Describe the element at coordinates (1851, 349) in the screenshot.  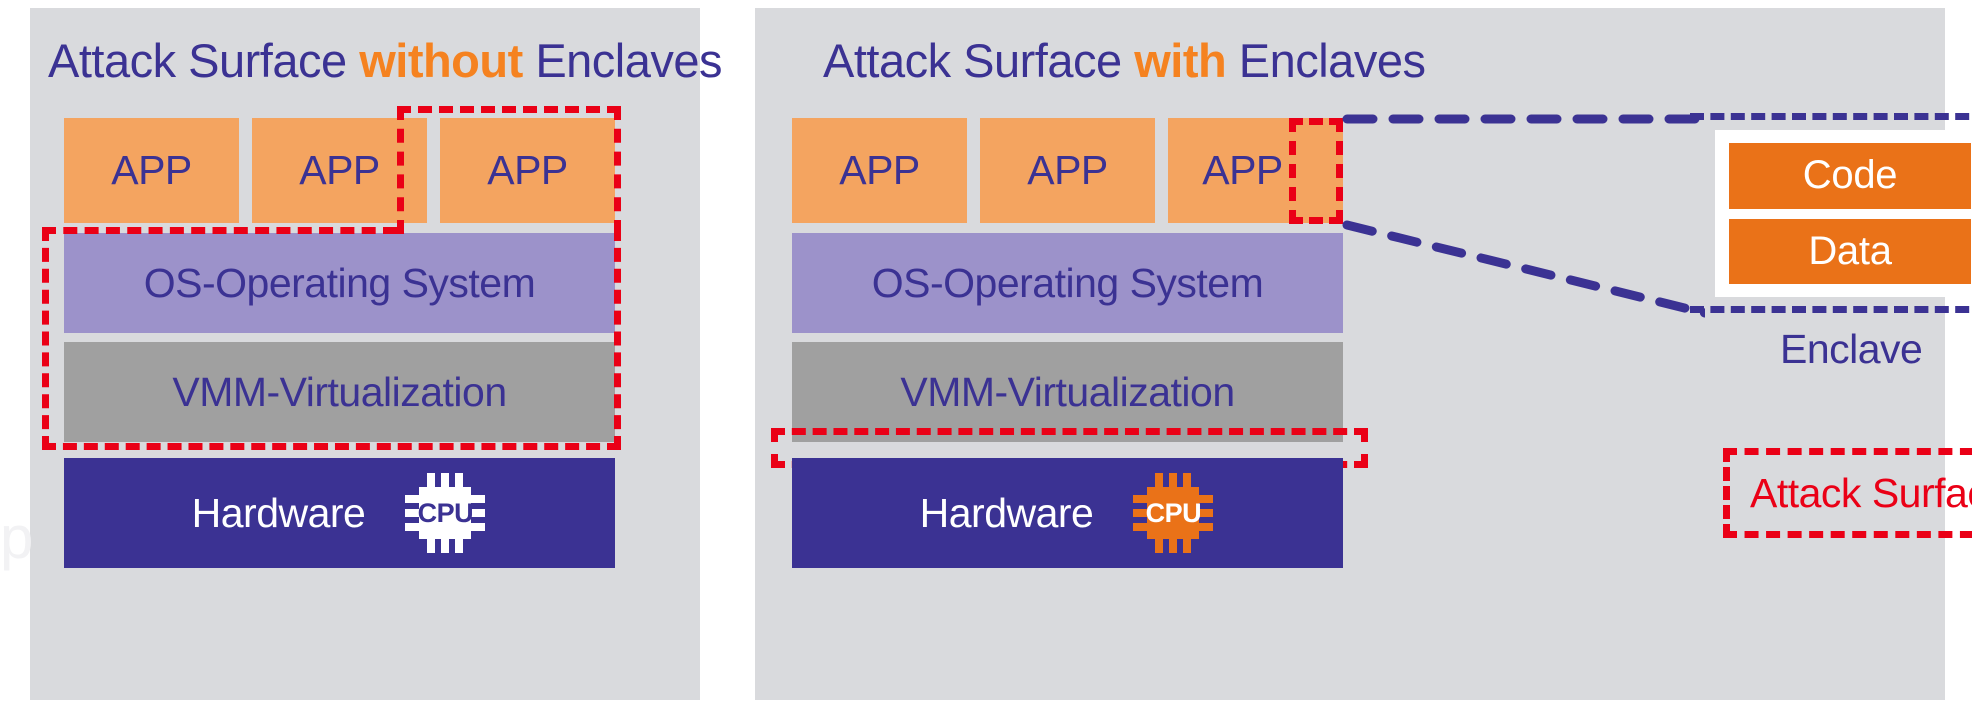
I see `enclave-caption: Enclave` at that location.